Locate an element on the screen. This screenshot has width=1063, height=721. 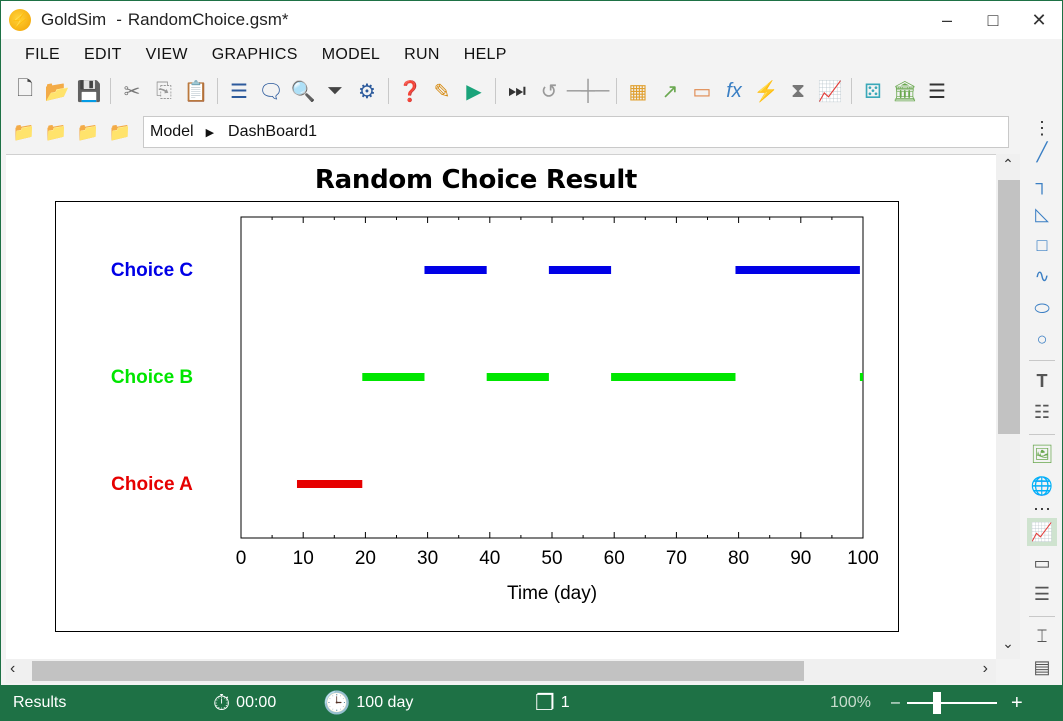
run-icon: ▶ is located at coordinates (474, 91).